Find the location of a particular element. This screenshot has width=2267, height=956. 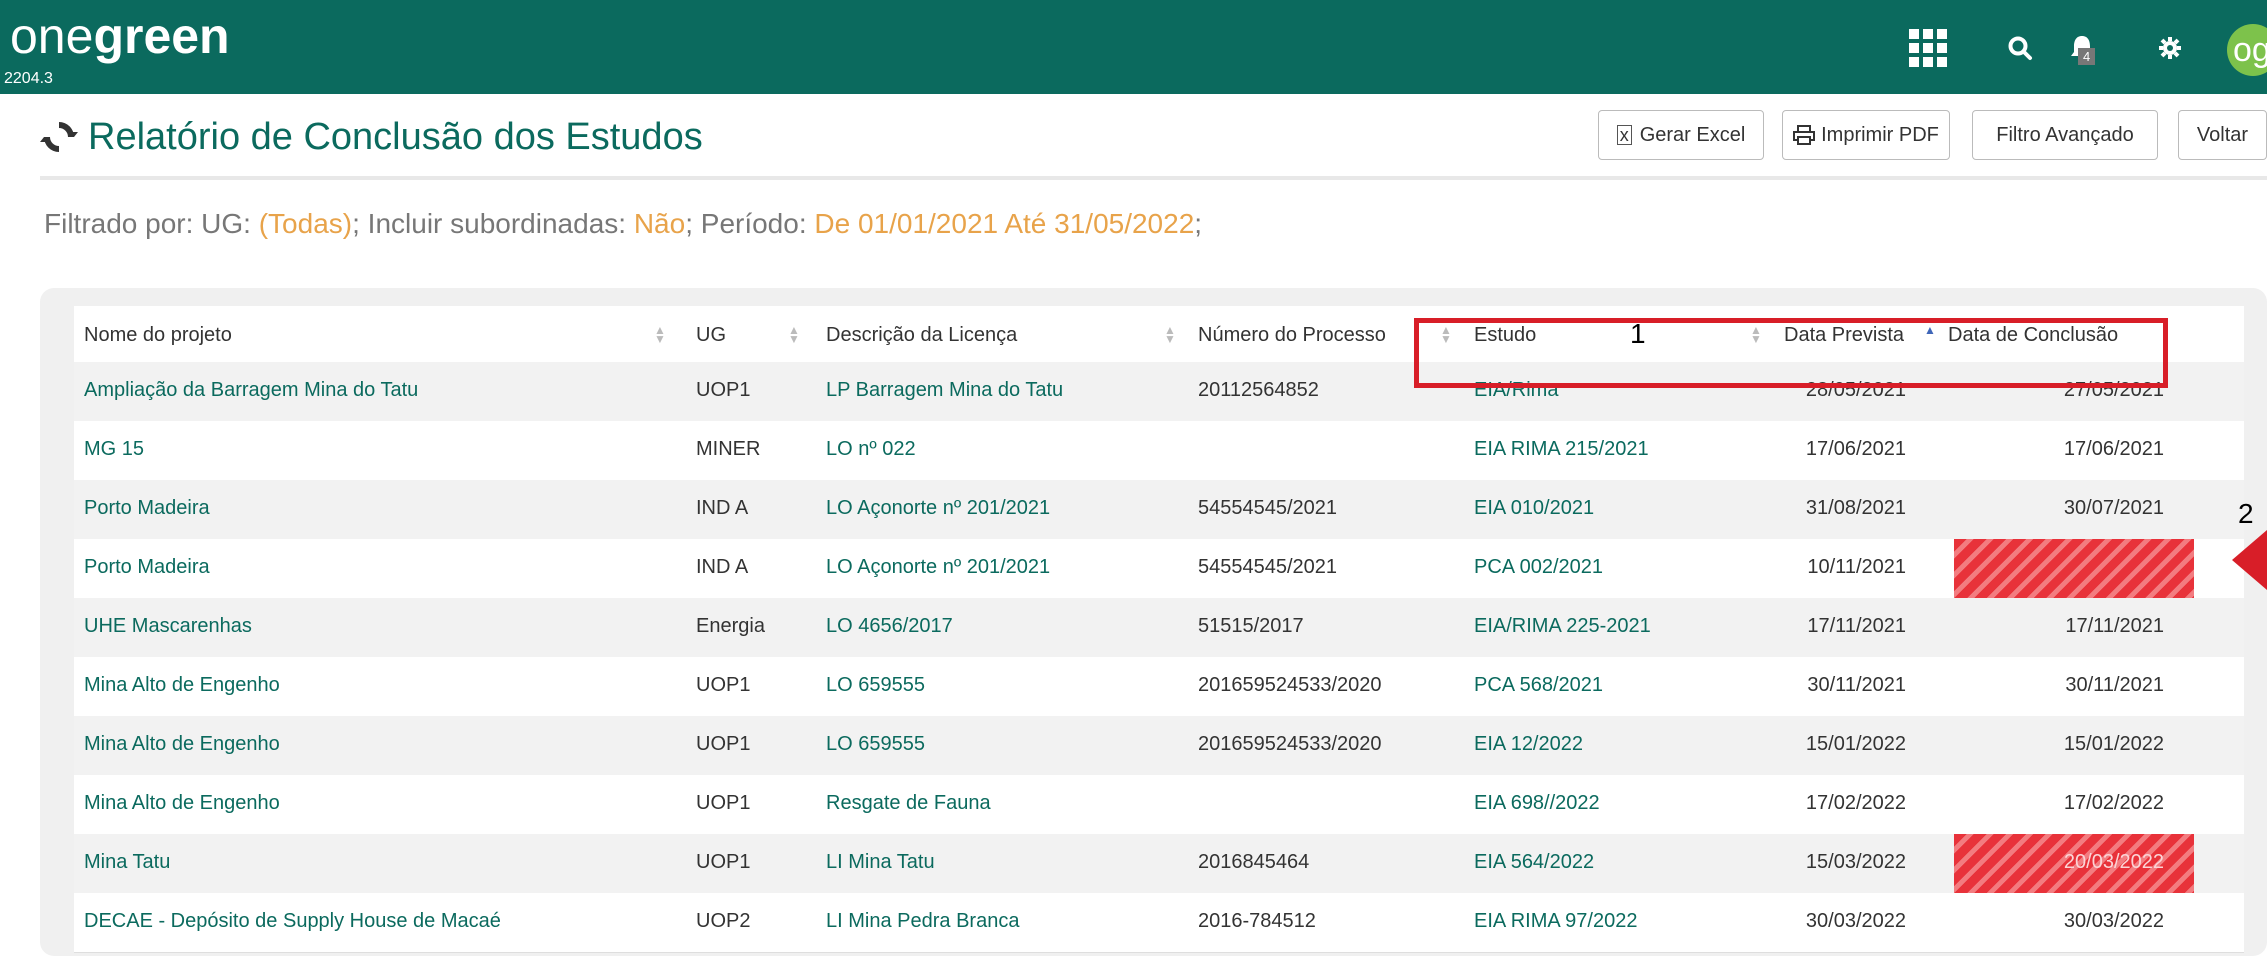

highlight-hatch is located at coordinates (2074, 568).